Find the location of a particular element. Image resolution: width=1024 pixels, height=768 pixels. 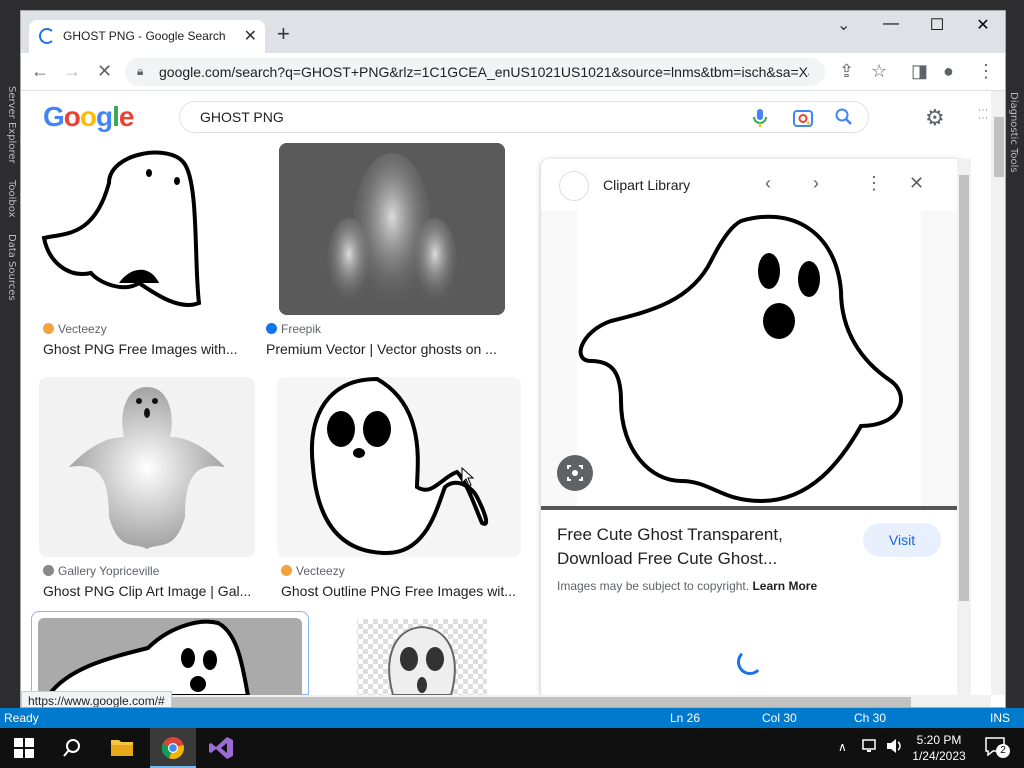

server-explorer-tab: Server Explorer is located at coordinates (11, 125).